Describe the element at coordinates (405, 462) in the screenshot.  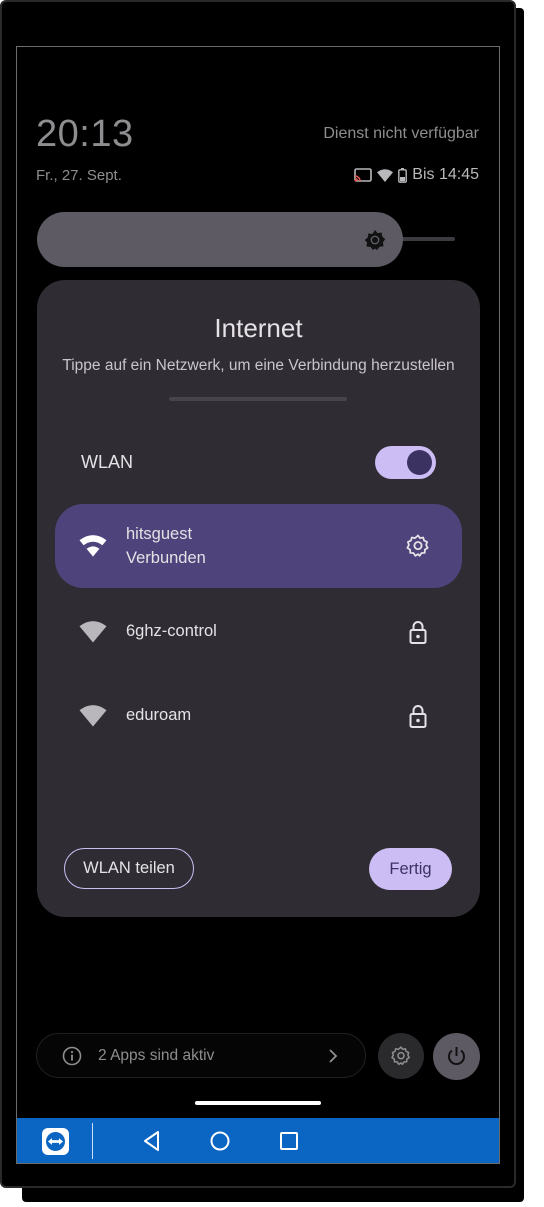
I see `wlan-toggle` at that location.